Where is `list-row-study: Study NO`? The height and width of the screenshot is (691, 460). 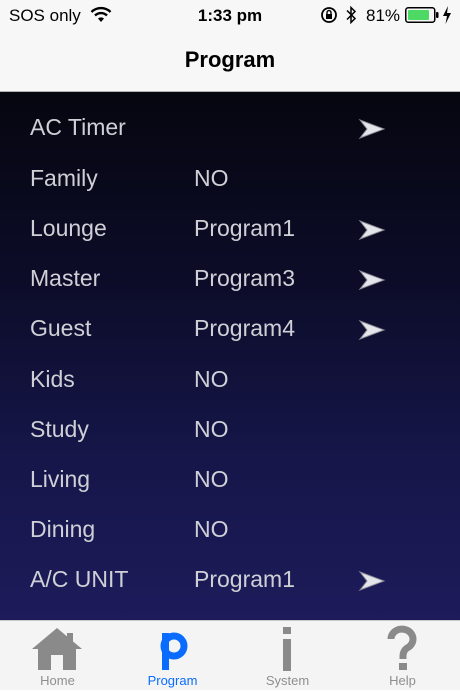 list-row-study: Study NO is located at coordinates (230, 431).